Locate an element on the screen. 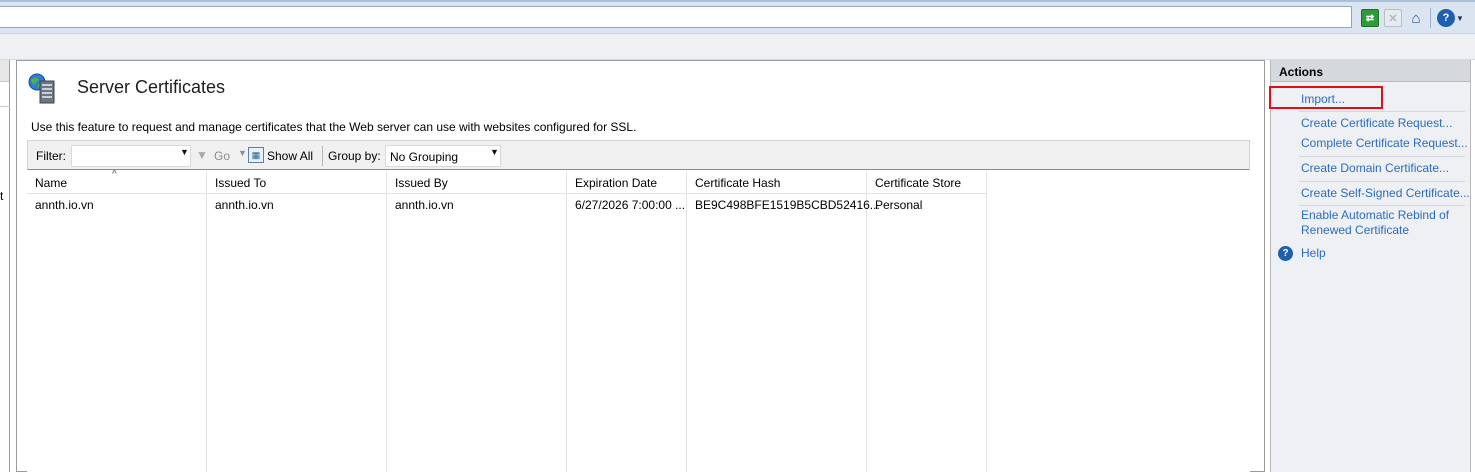 This screenshot has height=472, width=1475. filterbar-divider is located at coordinates (322, 156).